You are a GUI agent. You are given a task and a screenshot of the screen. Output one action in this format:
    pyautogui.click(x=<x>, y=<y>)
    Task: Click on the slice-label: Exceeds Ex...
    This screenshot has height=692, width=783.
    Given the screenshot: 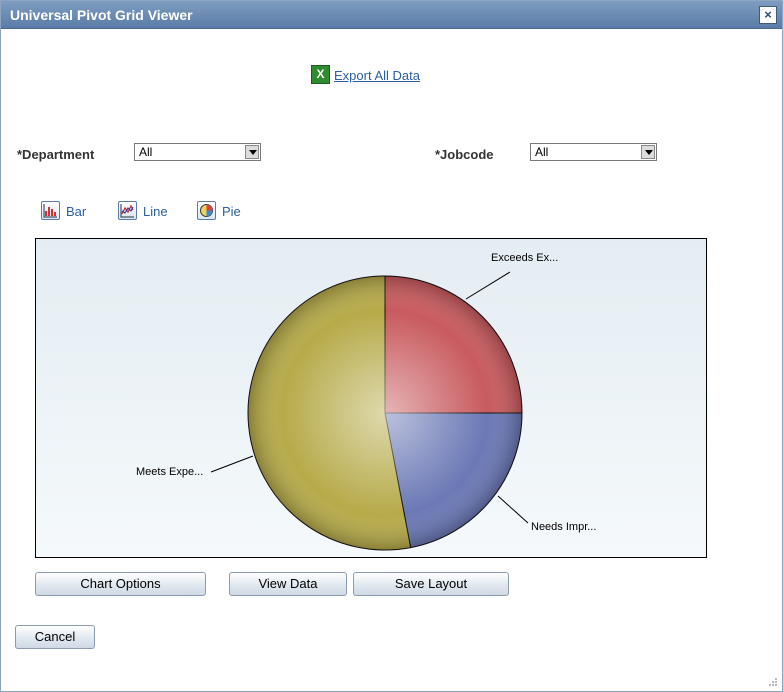 What is the action you would take?
    pyautogui.click(x=524, y=258)
    